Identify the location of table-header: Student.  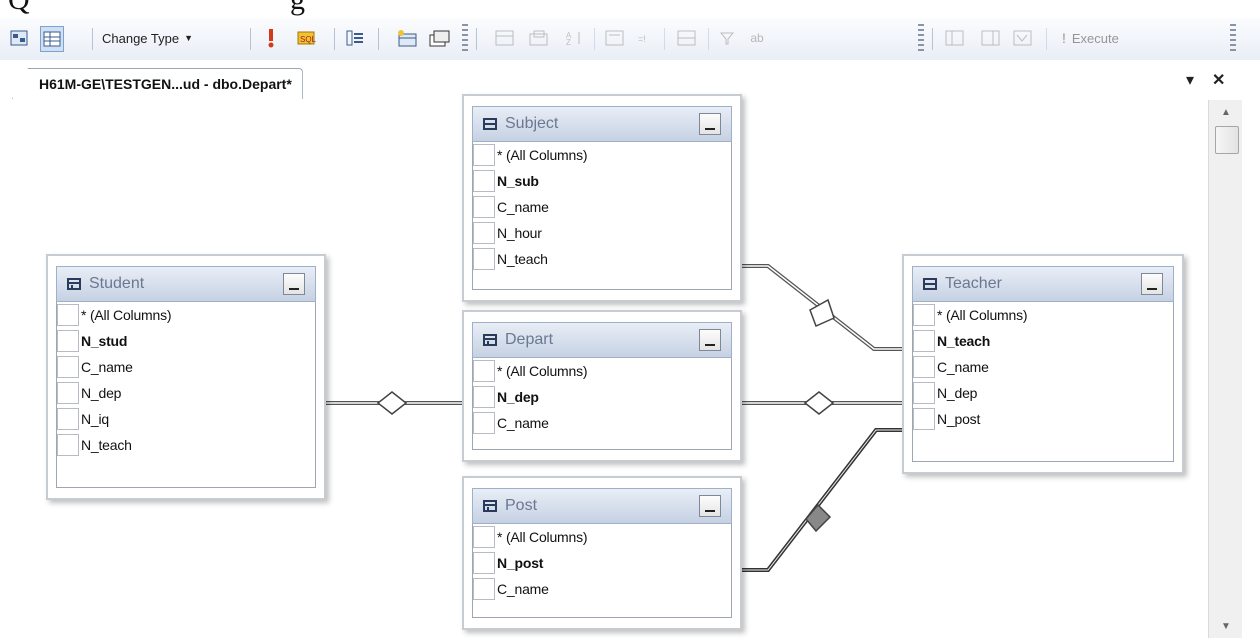
(186, 284).